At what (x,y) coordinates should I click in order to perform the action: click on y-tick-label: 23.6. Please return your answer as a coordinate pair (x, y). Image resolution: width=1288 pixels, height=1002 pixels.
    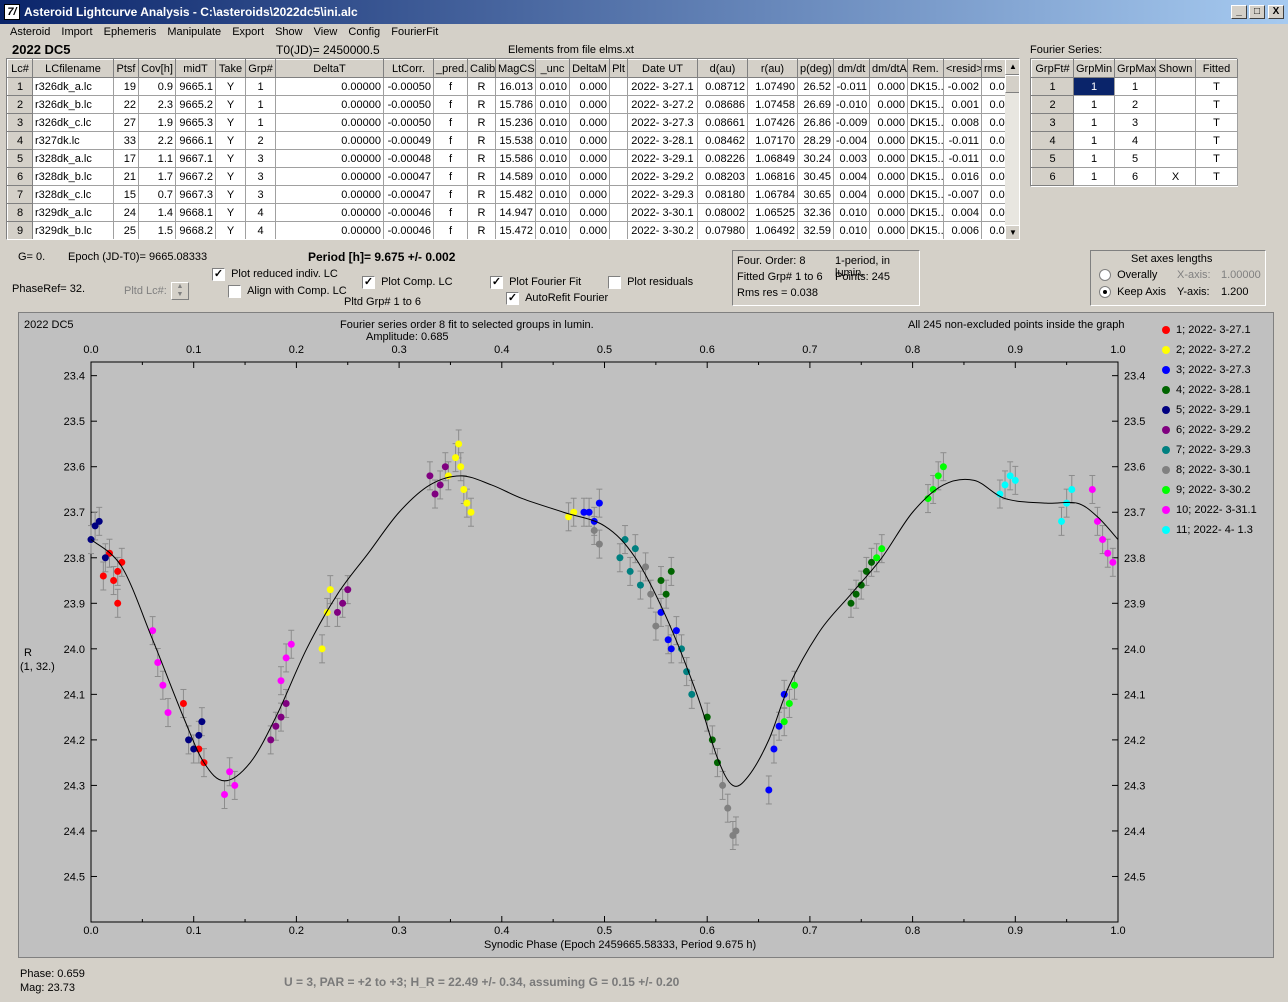
    Looking at the image, I should click on (1134, 468).